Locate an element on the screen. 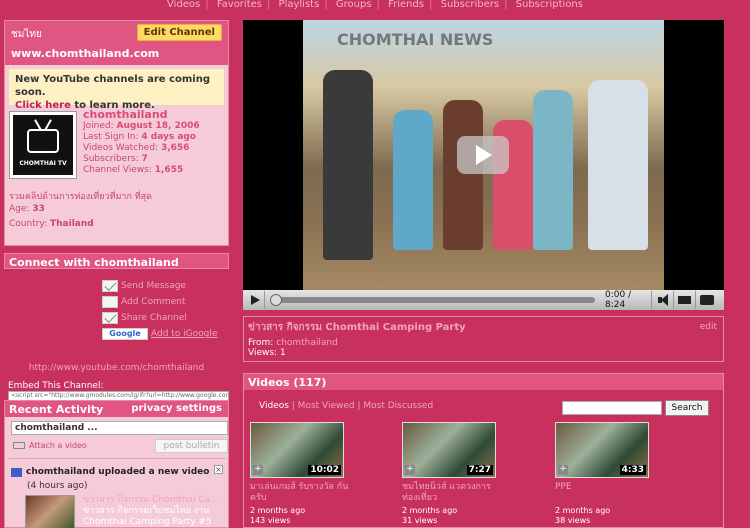 The image size is (750, 528). video-thumbnail: + 7:27 is located at coordinates (449, 450).